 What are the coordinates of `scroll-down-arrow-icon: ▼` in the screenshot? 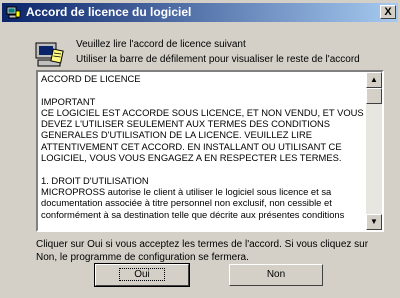 It's located at (374, 221).